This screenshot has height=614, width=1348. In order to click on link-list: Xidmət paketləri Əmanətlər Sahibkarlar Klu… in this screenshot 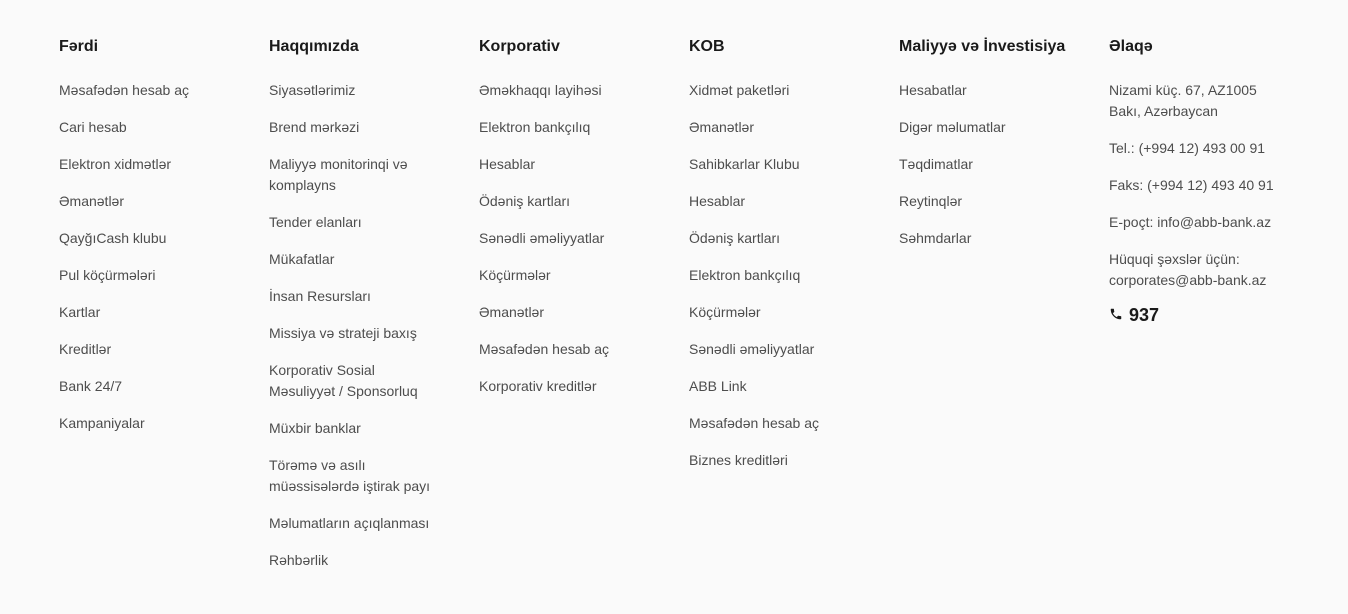, I will do `click(779, 275)`.